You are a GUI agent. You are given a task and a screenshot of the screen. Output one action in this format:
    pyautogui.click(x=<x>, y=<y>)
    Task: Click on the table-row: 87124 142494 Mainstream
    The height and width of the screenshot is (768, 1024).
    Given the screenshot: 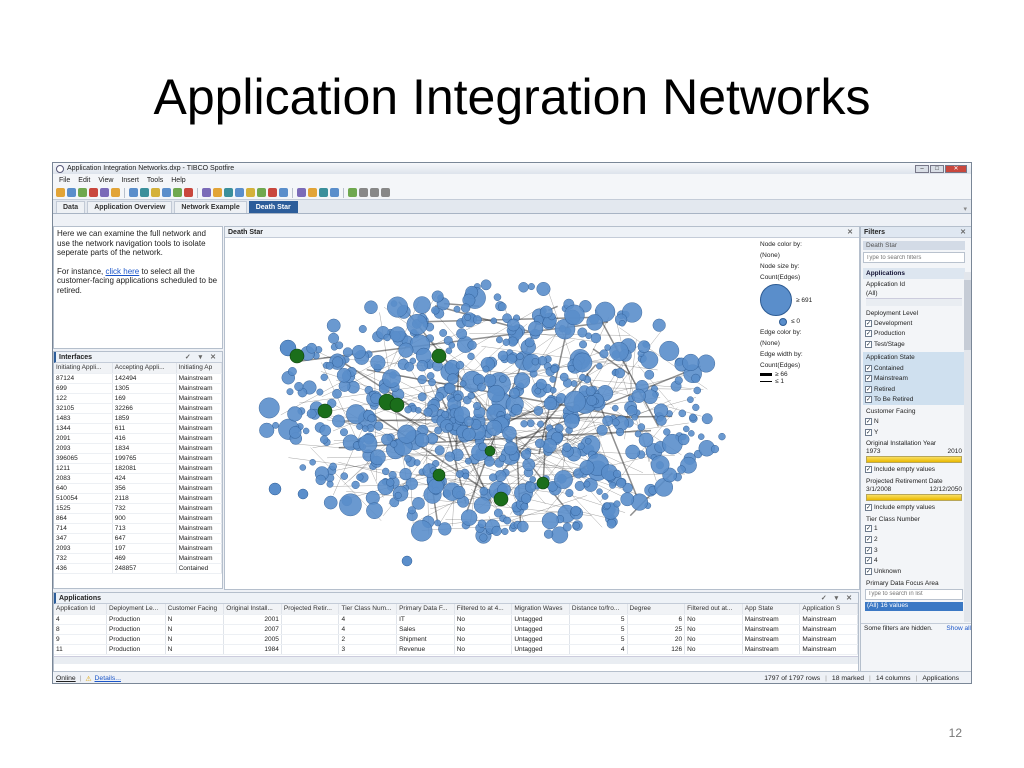 What is the action you would take?
    pyautogui.click(x=138, y=378)
    